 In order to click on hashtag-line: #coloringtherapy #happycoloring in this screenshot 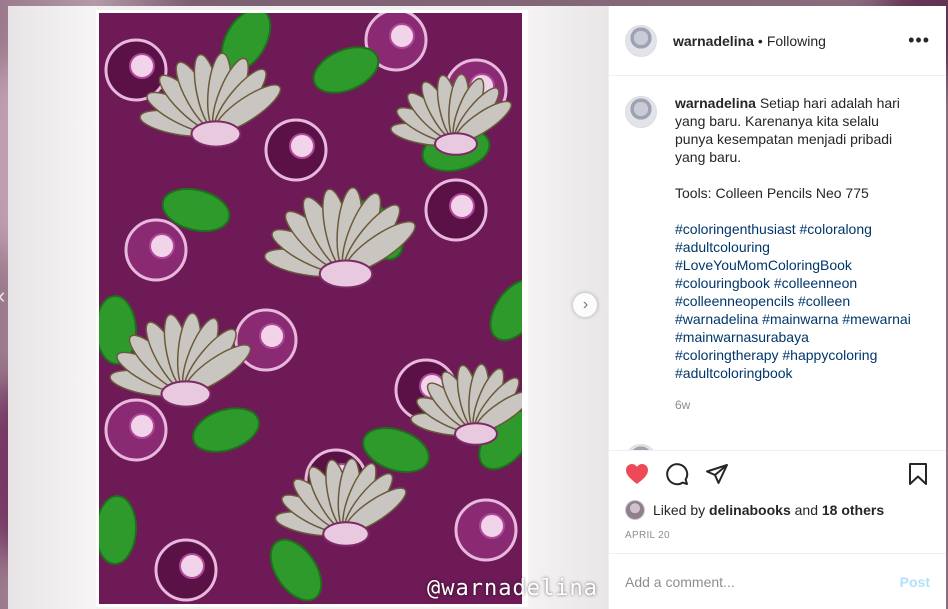, I will do `click(795, 355)`.